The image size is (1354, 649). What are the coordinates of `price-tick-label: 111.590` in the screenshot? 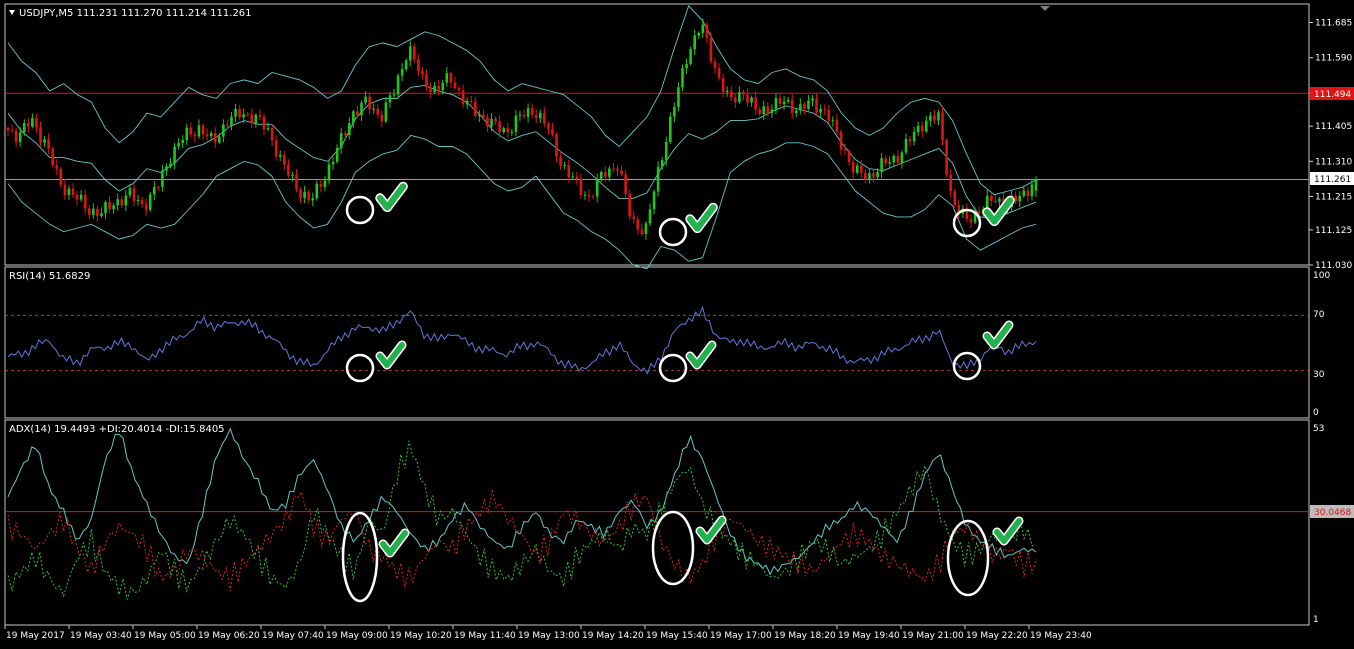 It's located at (1333, 59).